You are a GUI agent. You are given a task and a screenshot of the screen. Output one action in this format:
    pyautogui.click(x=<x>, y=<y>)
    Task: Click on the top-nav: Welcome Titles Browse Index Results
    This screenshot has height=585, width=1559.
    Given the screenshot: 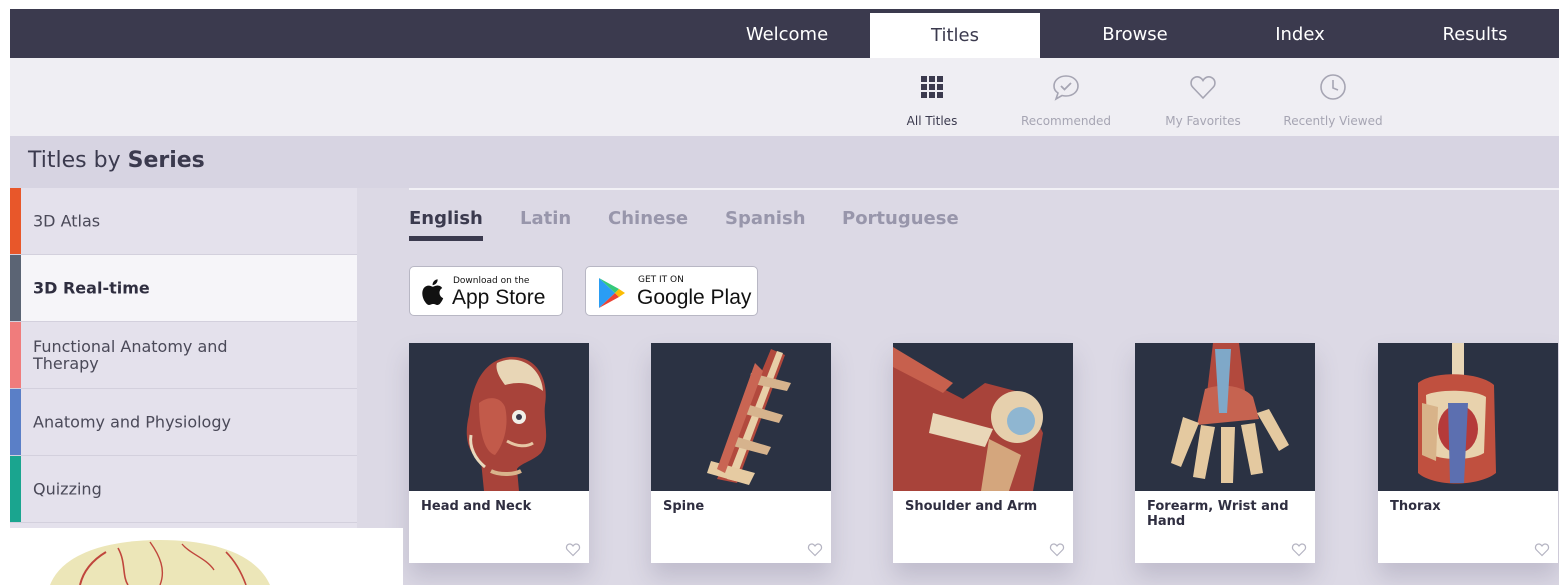 What is the action you would take?
    pyautogui.click(x=784, y=33)
    